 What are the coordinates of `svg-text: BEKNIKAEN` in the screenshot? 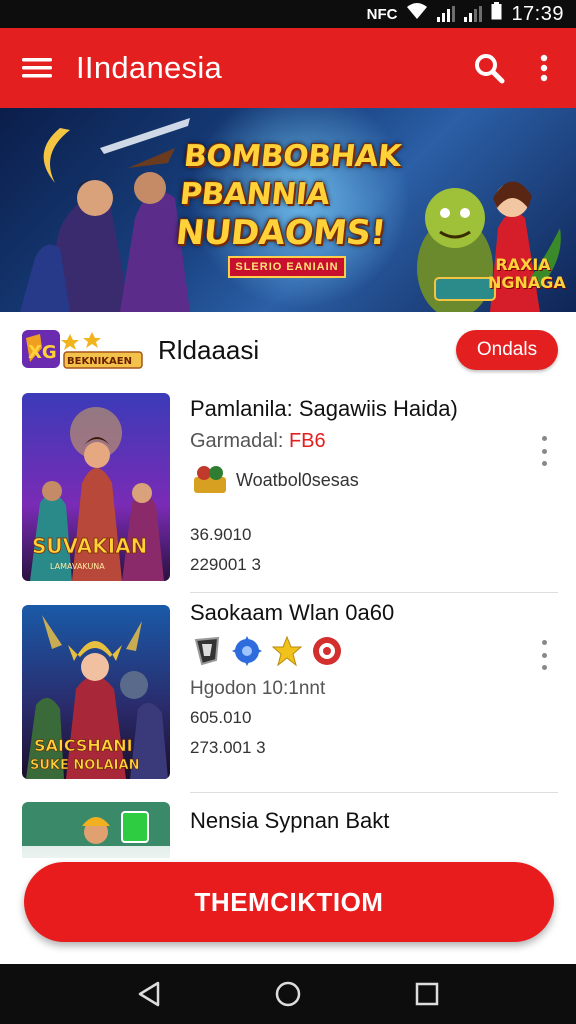 It's located at (99, 361).